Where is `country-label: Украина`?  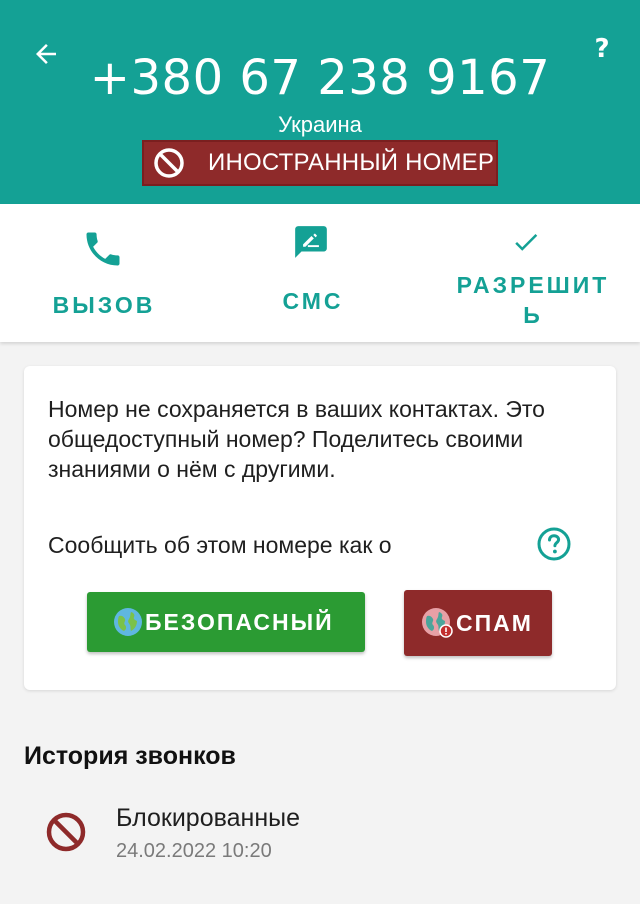
country-label: Украина is located at coordinates (320, 124).